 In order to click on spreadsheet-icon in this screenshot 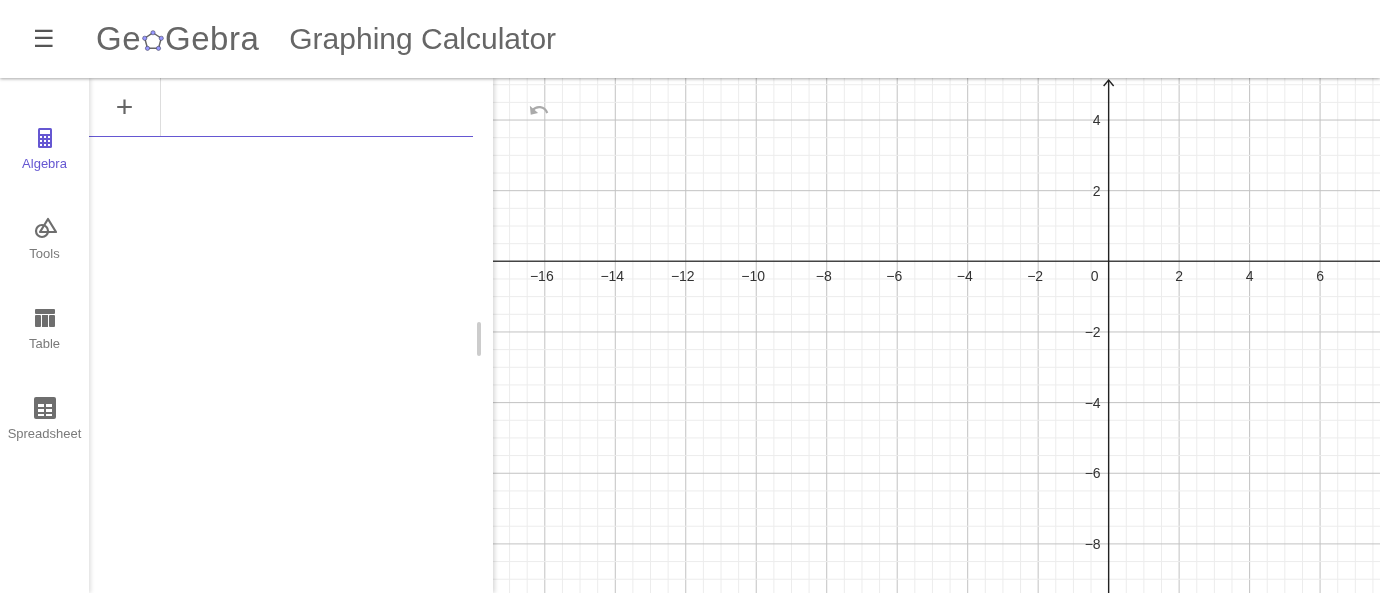, I will do `click(44, 408)`.